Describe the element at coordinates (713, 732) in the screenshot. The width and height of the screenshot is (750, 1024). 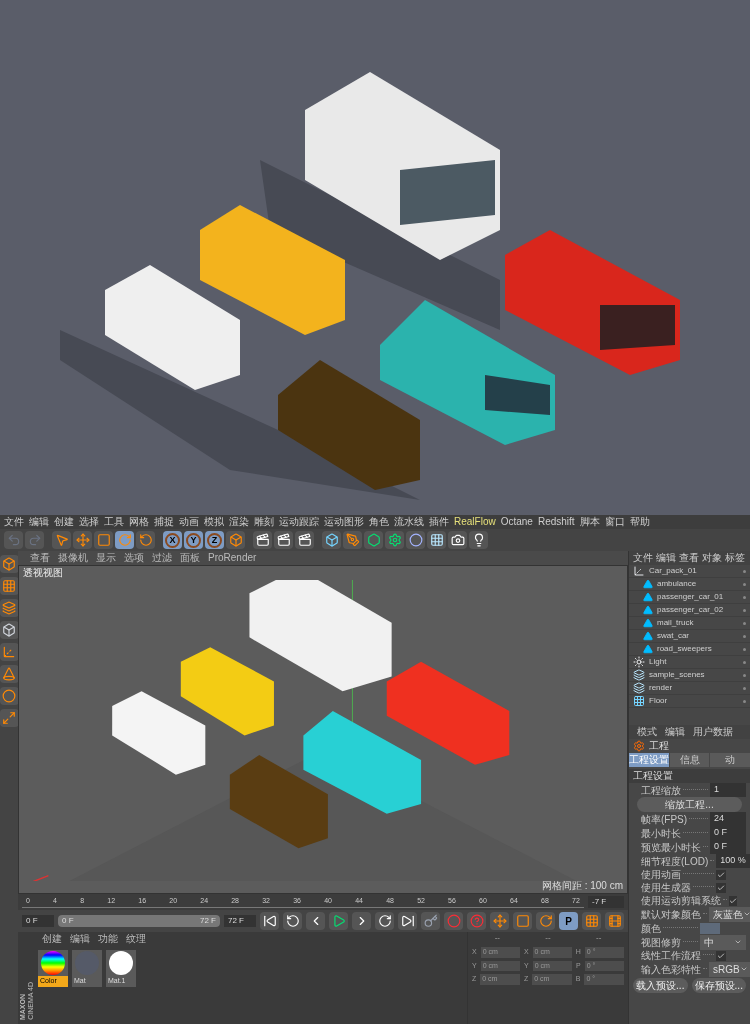
I see `attribute-menu-item: 用户数据` at that location.